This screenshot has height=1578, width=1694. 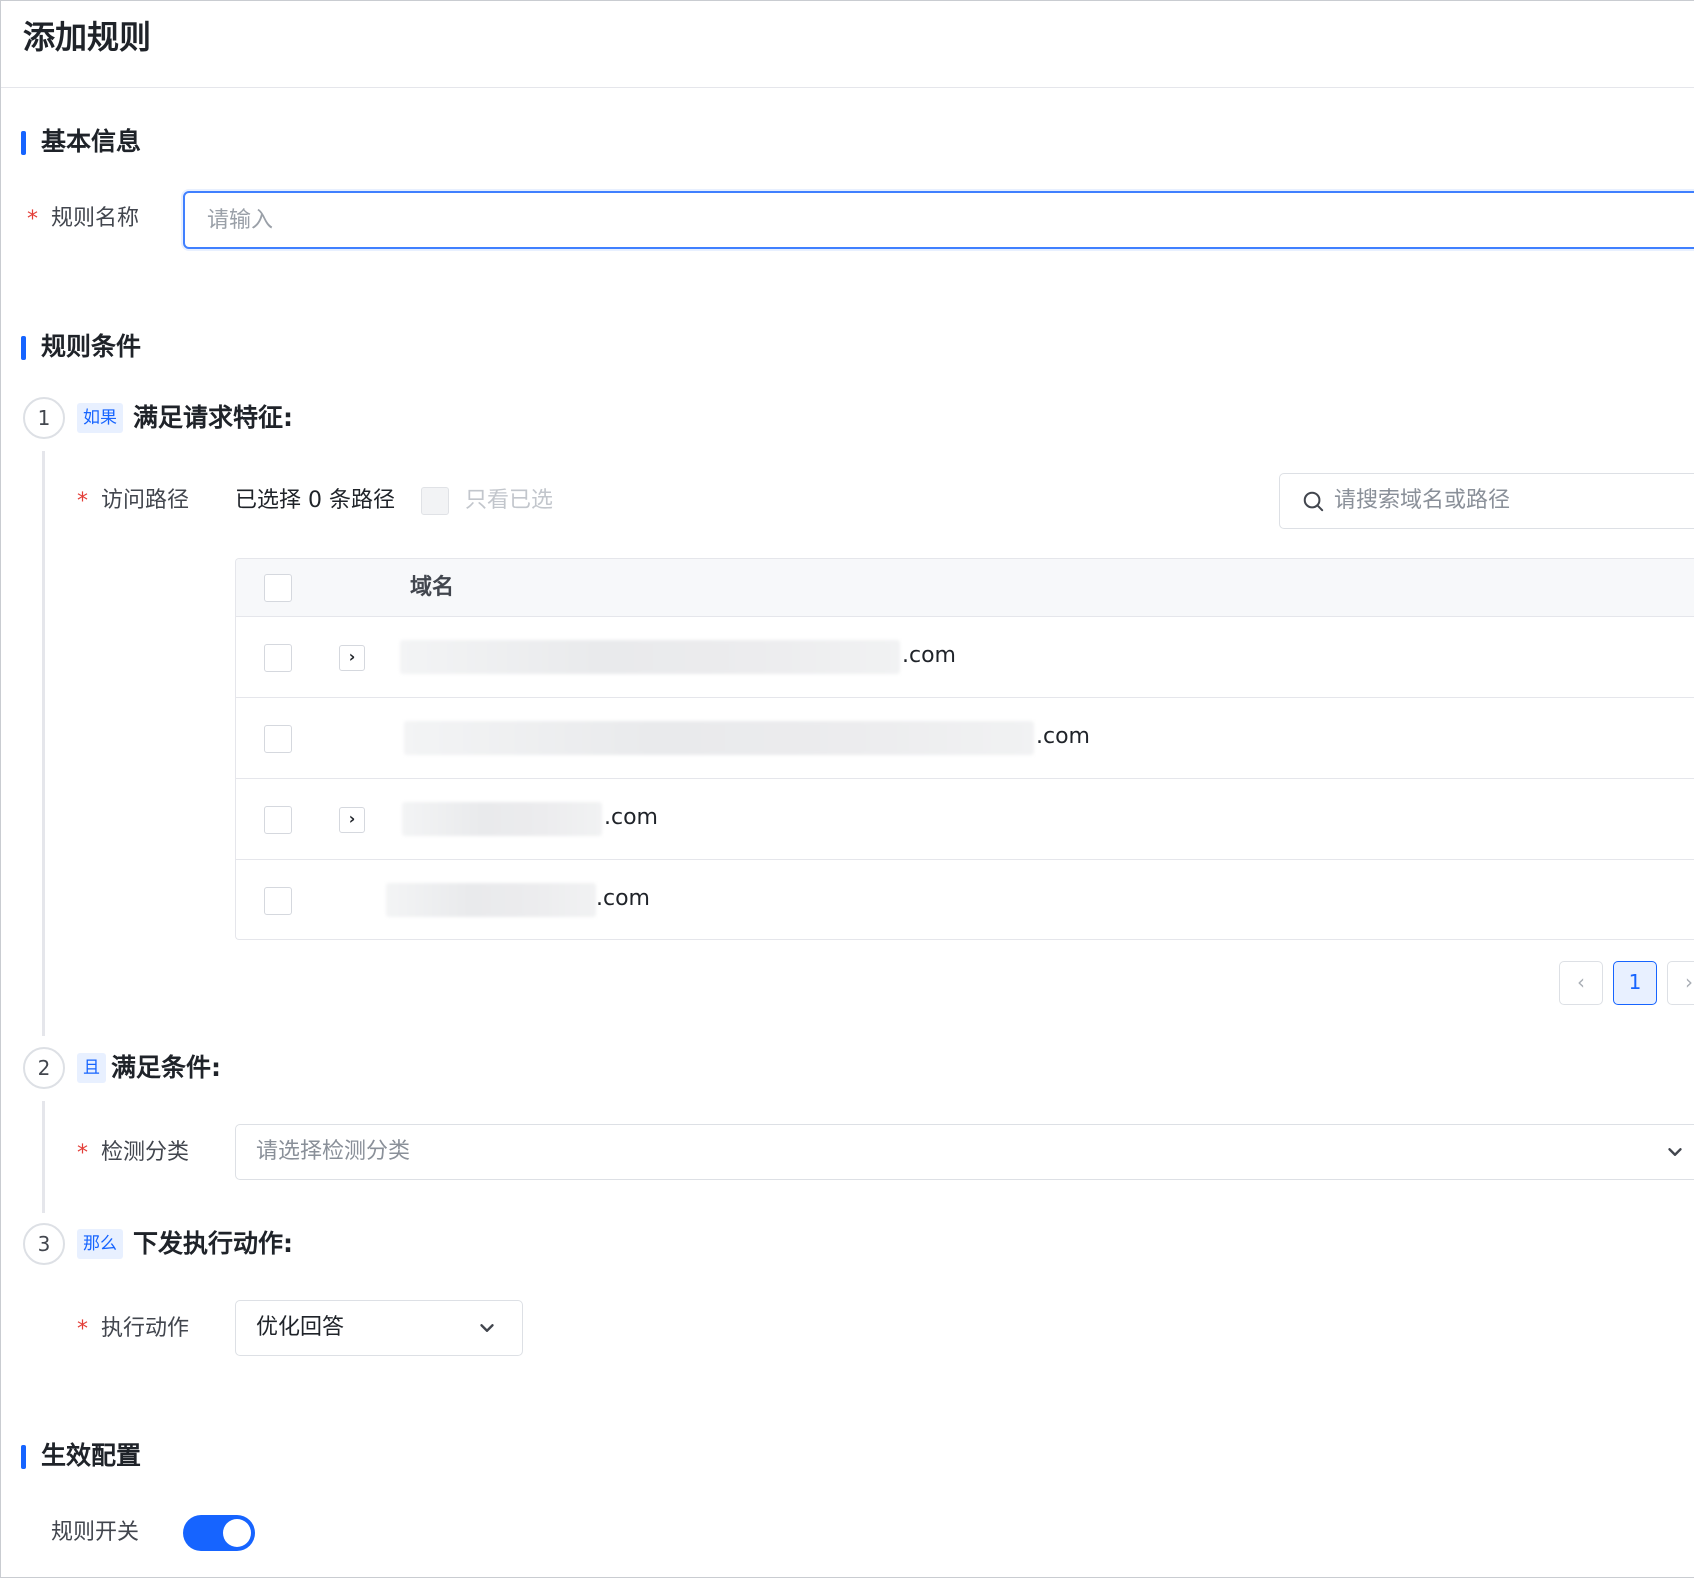 What do you see at coordinates (1581, 983) in the screenshot?
I see `prev-page-button: ‹` at bounding box center [1581, 983].